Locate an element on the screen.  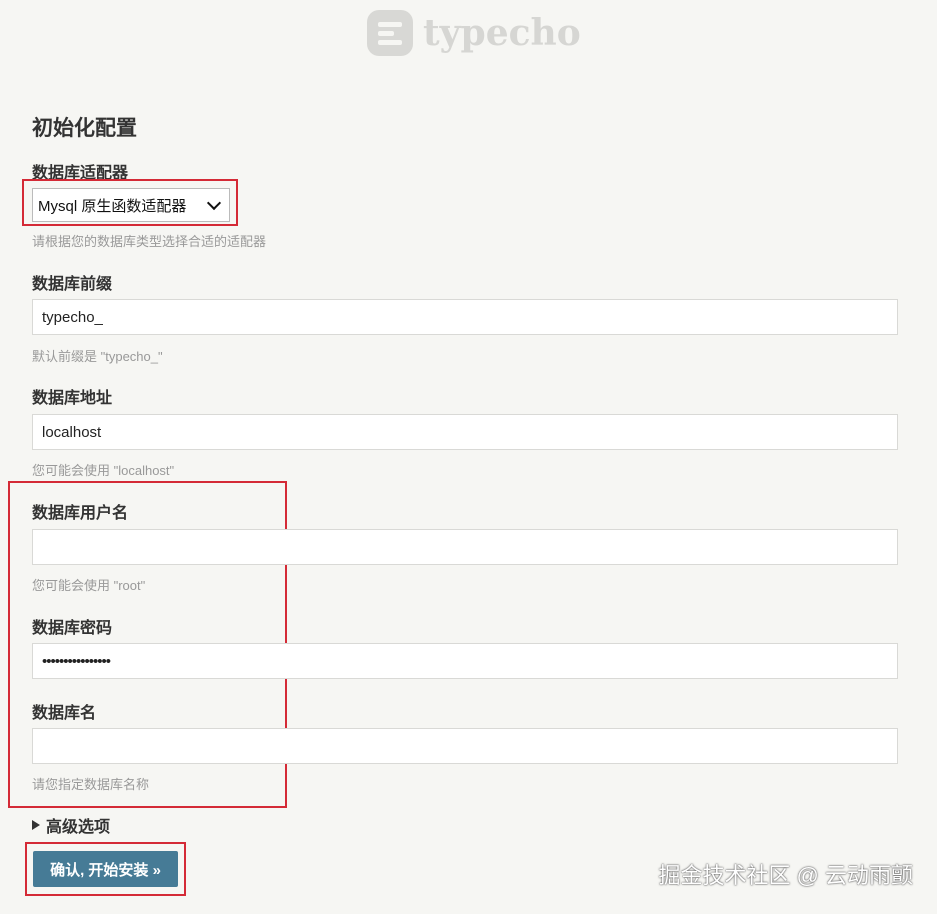
dbname-label: 数据库名 is located at coordinates (64, 713).